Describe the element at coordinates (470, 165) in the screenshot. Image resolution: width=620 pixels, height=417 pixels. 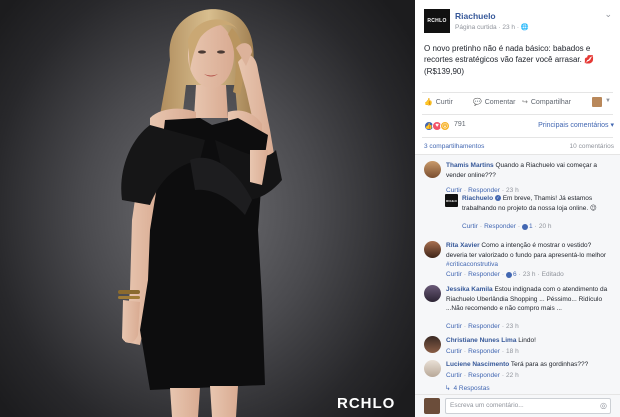
I see `commenter-name: Thamis Martins` at that location.